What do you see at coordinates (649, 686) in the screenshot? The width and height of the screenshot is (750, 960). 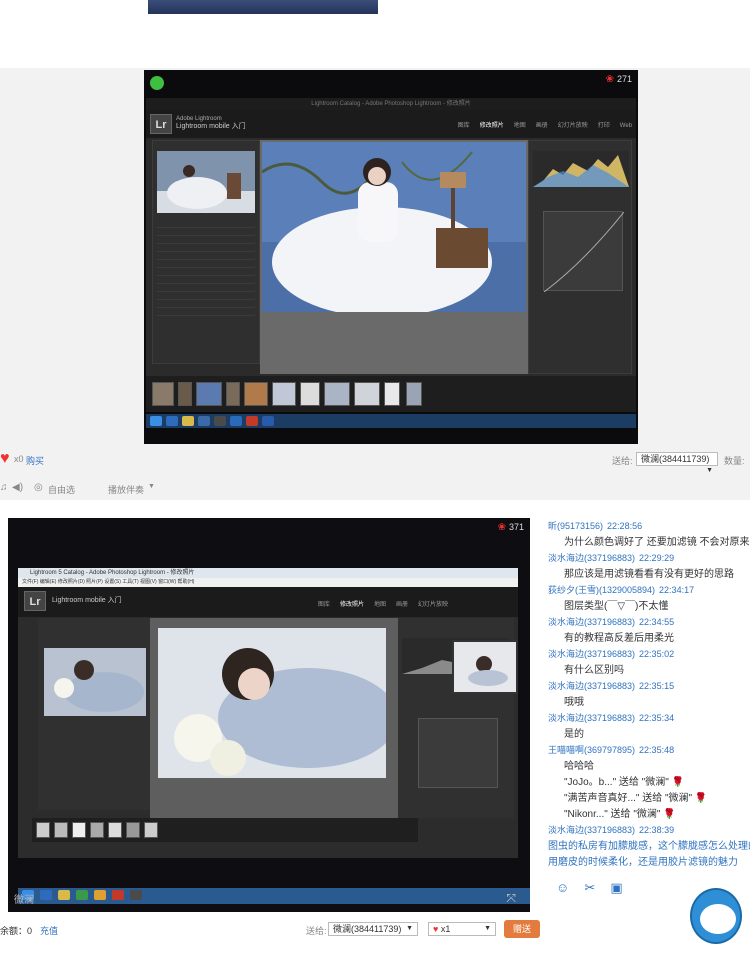 I see `chat-message-header: 淡水海边(337196883) 22:35:15` at bounding box center [649, 686].